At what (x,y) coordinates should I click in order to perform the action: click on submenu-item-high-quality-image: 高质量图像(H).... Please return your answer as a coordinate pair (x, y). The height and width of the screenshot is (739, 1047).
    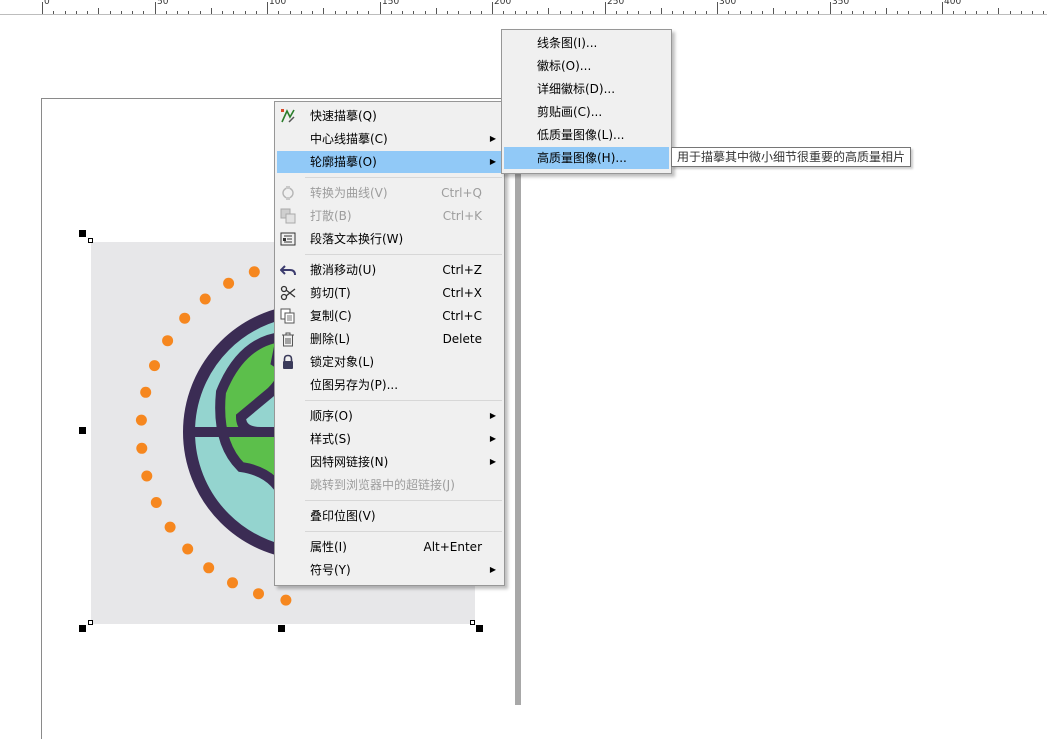
    Looking at the image, I should click on (586, 158).